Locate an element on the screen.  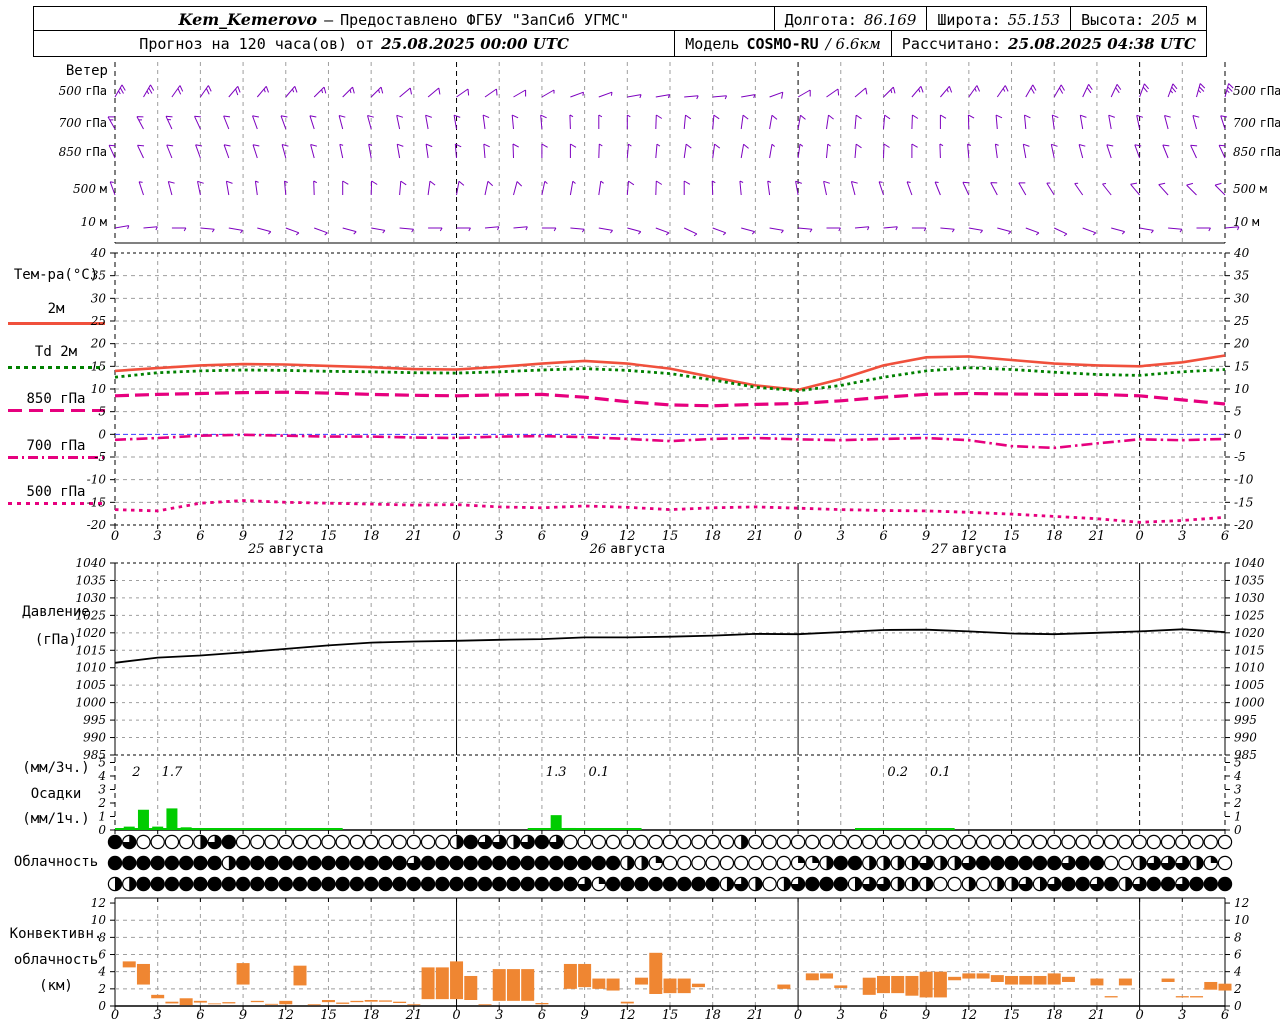
svg-text: 1005 is located at coordinates (90, 685).